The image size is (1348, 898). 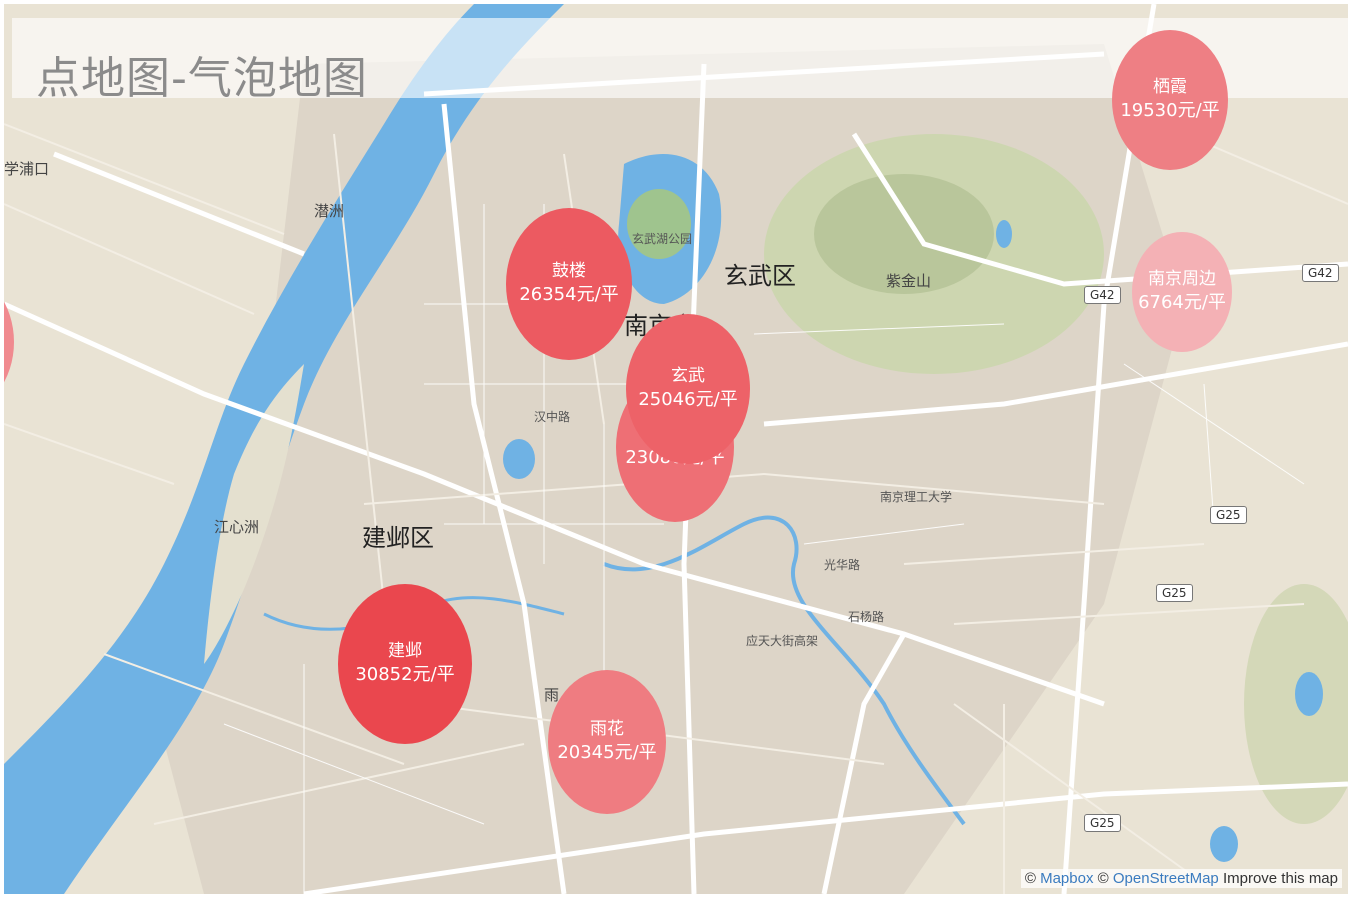 I want to click on bubble-price: 20345元/平, so click(x=607, y=753).